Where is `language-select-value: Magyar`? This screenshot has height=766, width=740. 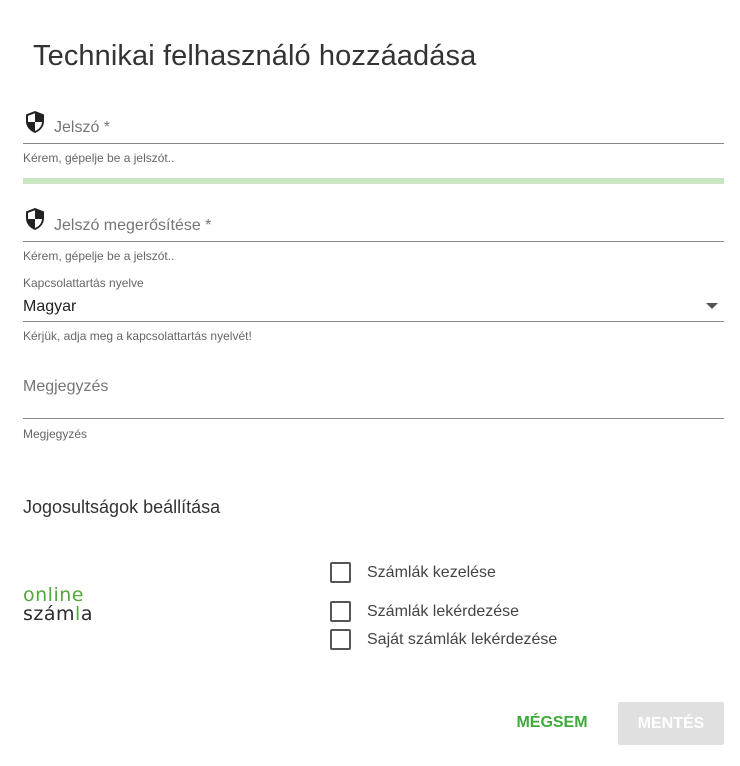 language-select-value: Magyar is located at coordinates (50, 306).